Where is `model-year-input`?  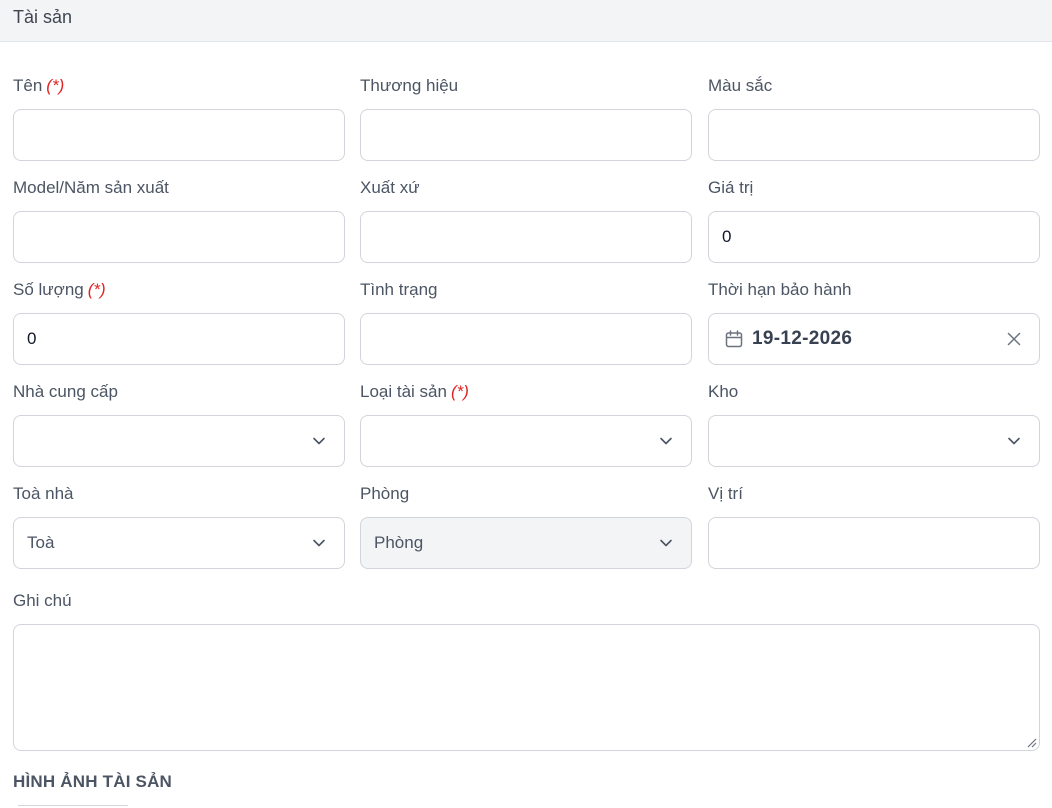
model-year-input is located at coordinates (179, 237).